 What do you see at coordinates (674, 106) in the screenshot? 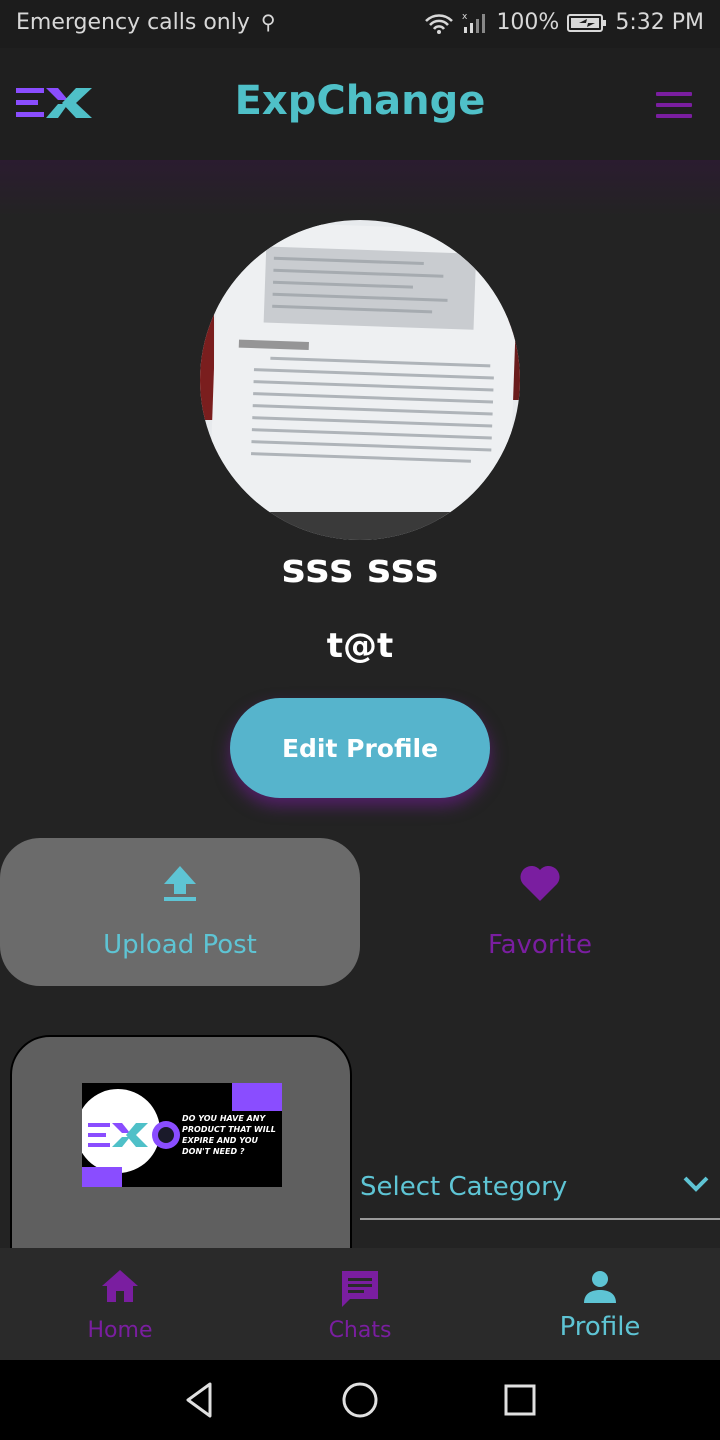
I see `hamburger-menu-icon` at bounding box center [674, 106].